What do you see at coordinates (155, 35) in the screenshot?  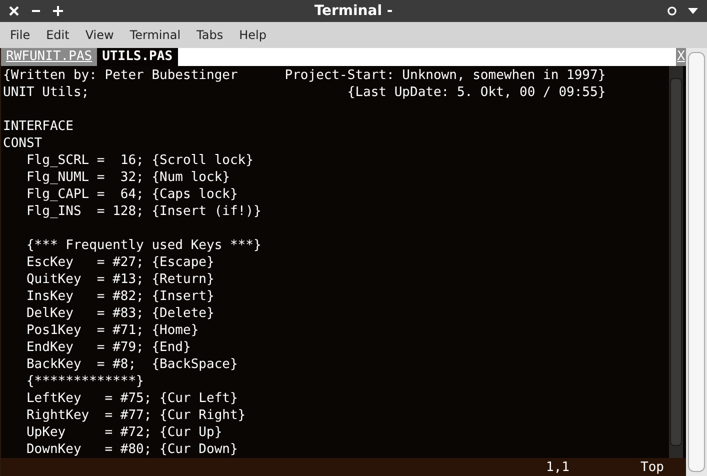 I see `menu-item: Terminal` at bounding box center [155, 35].